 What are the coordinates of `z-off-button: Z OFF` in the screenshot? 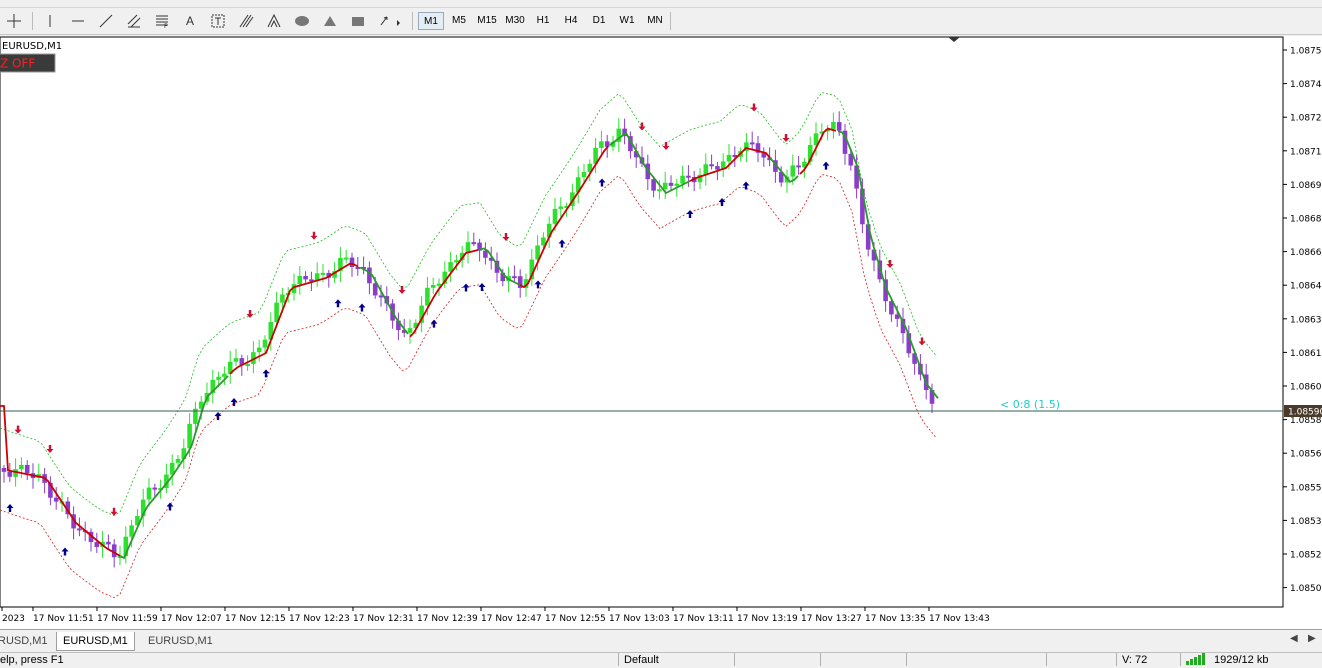 It's located at (28, 63).